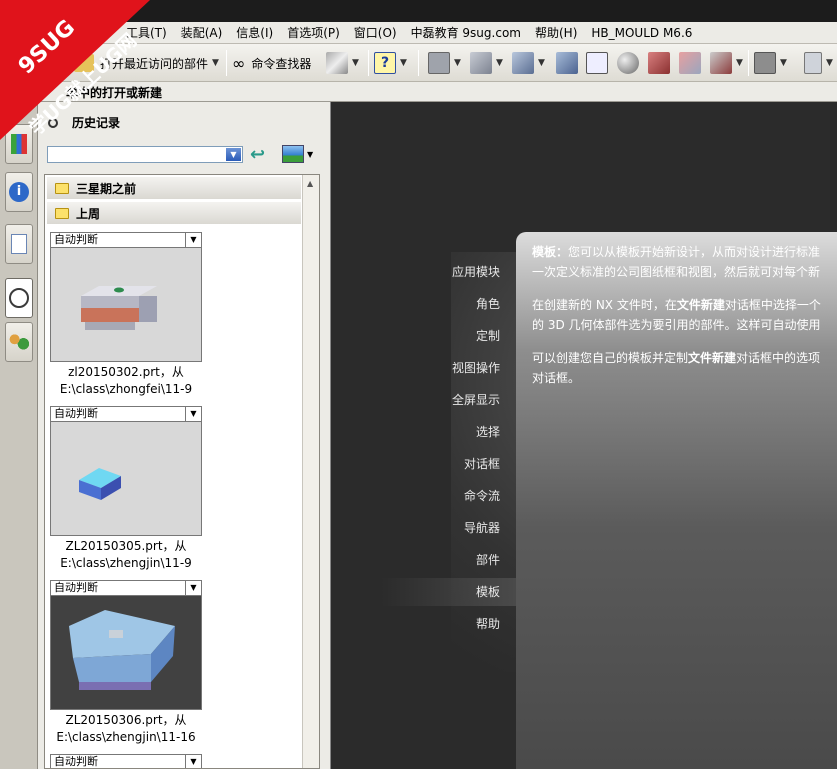  I want to click on view-orient-button: ▼, so click(444, 63).